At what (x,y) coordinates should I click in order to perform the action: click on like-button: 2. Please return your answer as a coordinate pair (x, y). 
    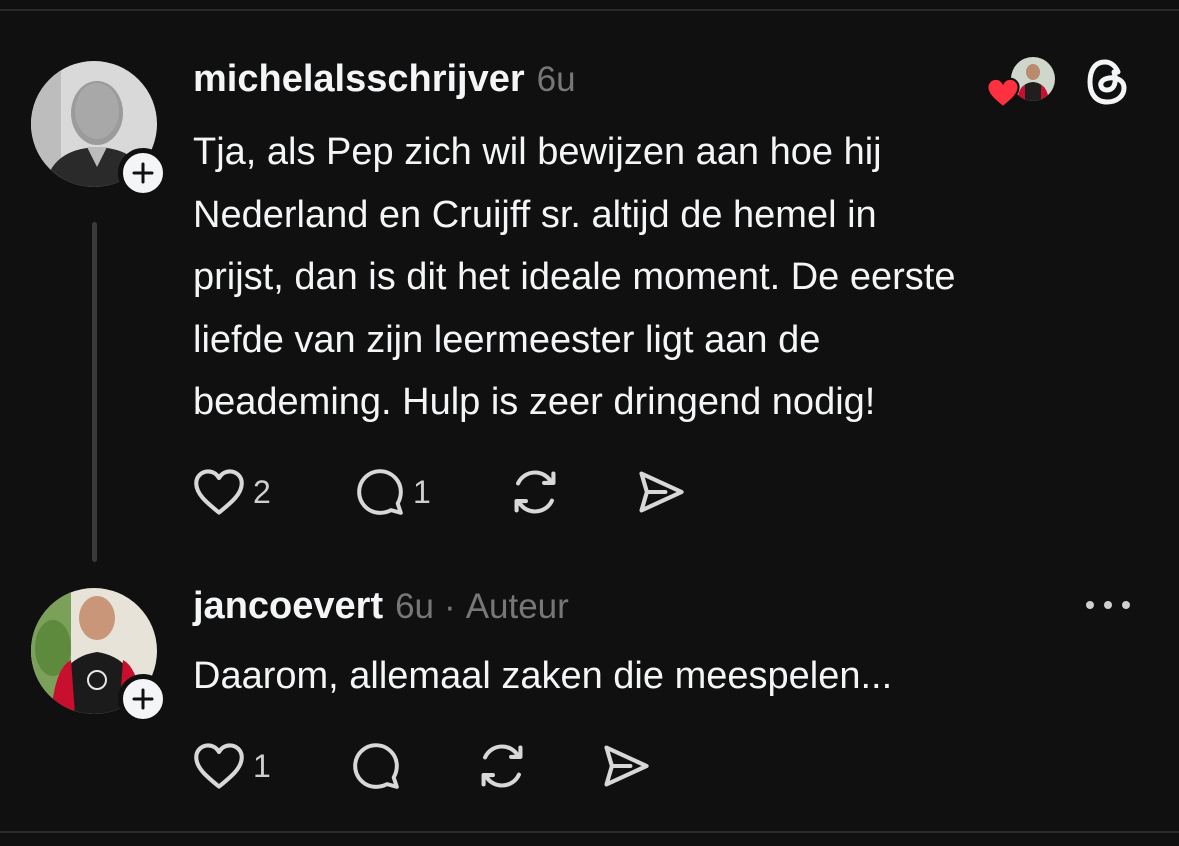
    Looking at the image, I should click on (232, 492).